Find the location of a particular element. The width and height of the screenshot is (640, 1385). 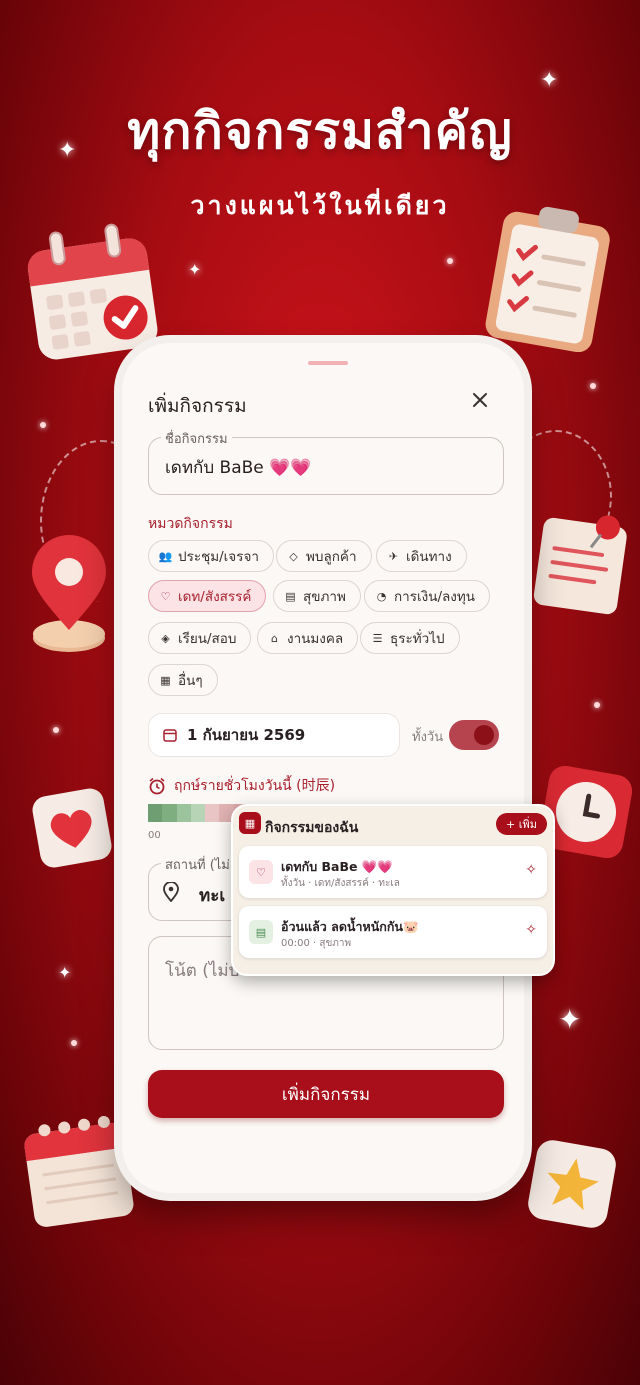

chip-errands: ☰ ธุระทั่วไป is located at coordinates (410, 638).